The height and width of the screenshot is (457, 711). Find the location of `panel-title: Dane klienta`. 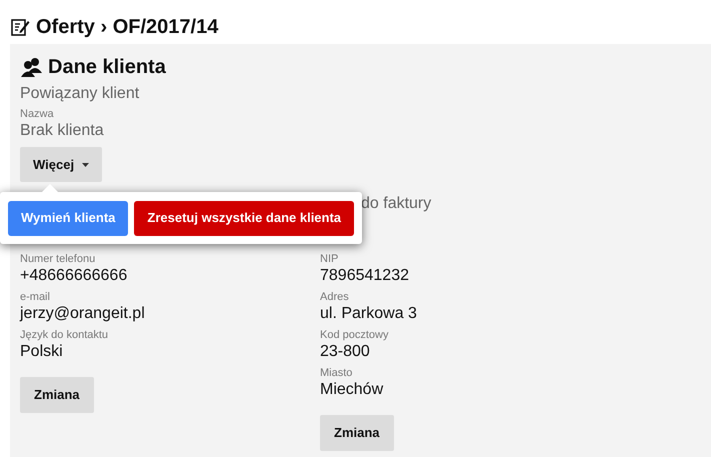

panel-title: Dane klienta is located at coordinates (107, 67).